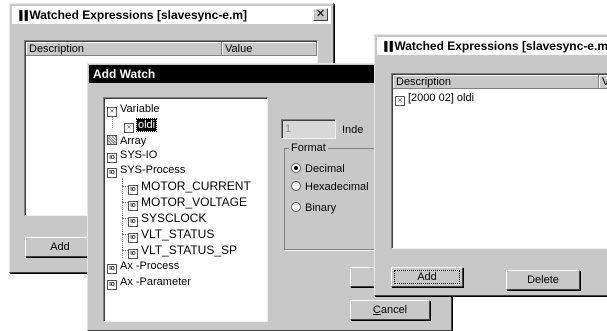  I want to click on index-field: 1, so click(308, 129).